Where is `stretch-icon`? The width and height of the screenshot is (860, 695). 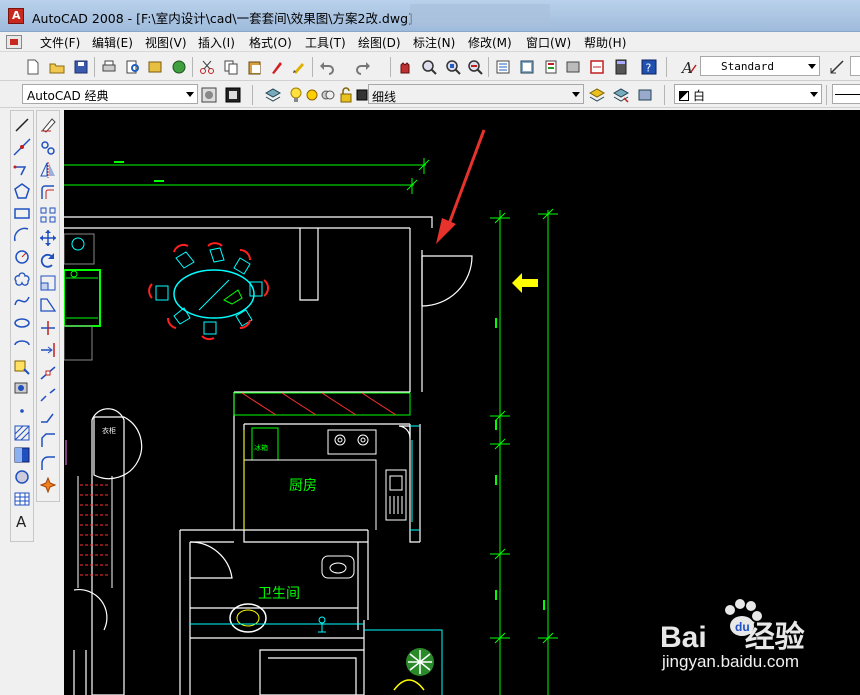 stretch-icon is located at coordinates (48, 305).